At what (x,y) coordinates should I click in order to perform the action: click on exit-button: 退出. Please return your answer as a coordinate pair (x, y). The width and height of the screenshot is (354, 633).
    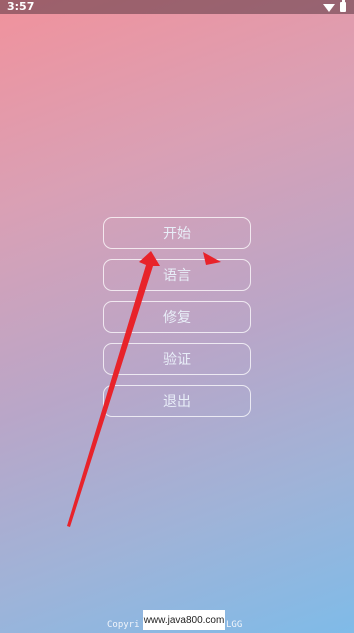
    Looking at the image, I should click on (177, 401).